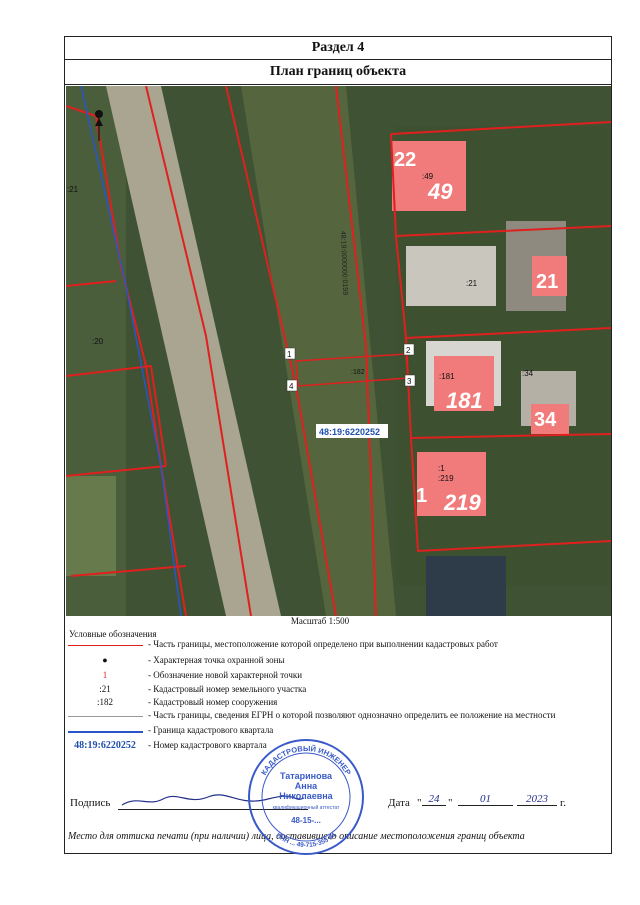 The width and height of the screenshot is (640, 905). I want to click on svg-text: ИНН ... 49-715-355 94, so click(306, 840).